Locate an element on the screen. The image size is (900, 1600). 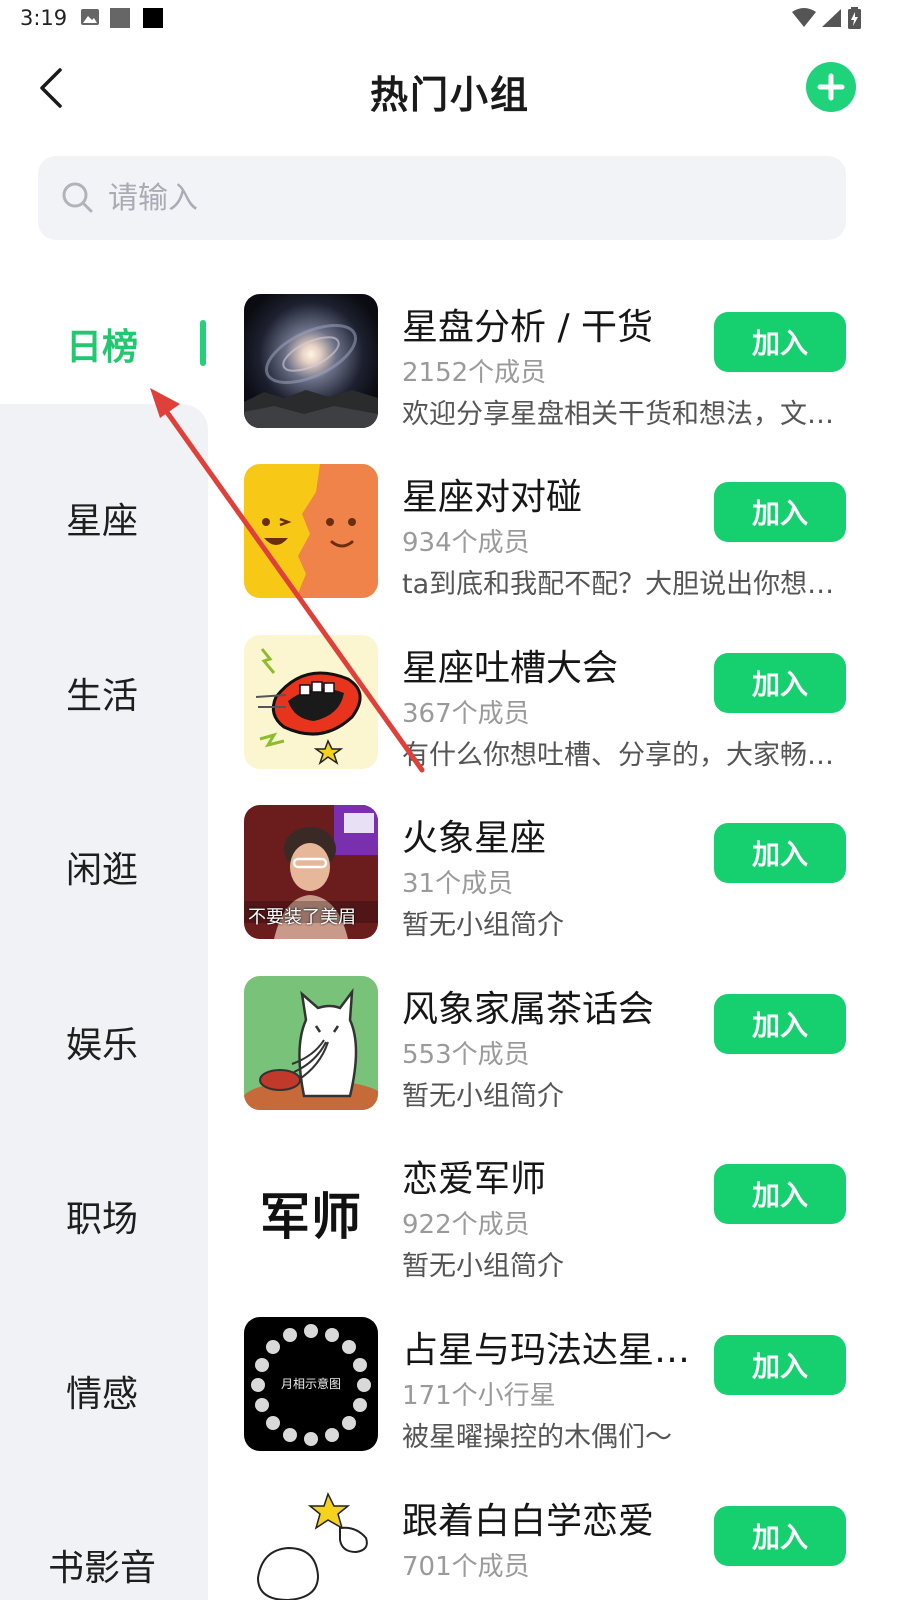
group-item: 星座吐槽大会 367个成员 有什么你想吐槽、分享的，大家畅… 加入 is located at coordinates (554, 703).